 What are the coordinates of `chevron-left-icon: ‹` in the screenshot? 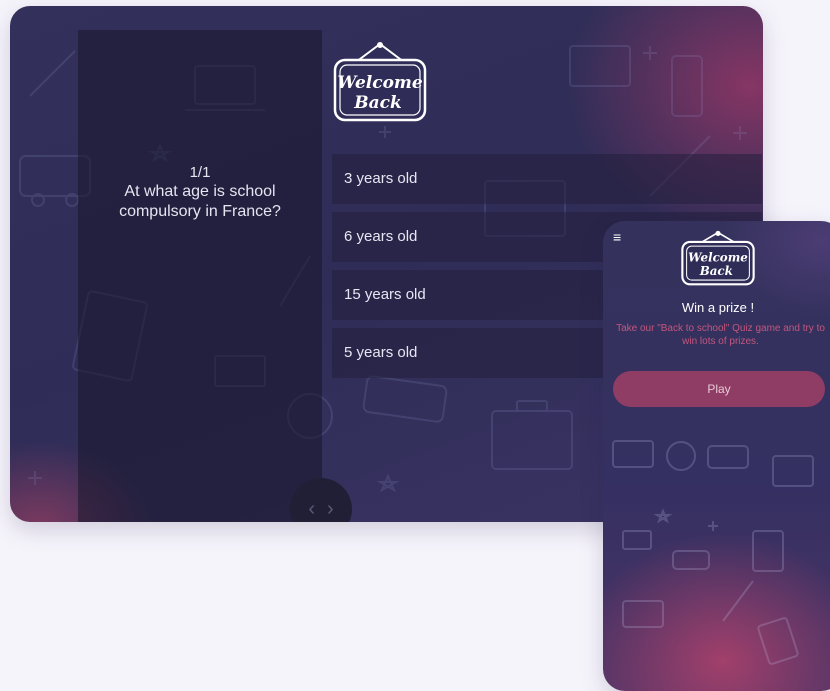 It's located at (311, 509).